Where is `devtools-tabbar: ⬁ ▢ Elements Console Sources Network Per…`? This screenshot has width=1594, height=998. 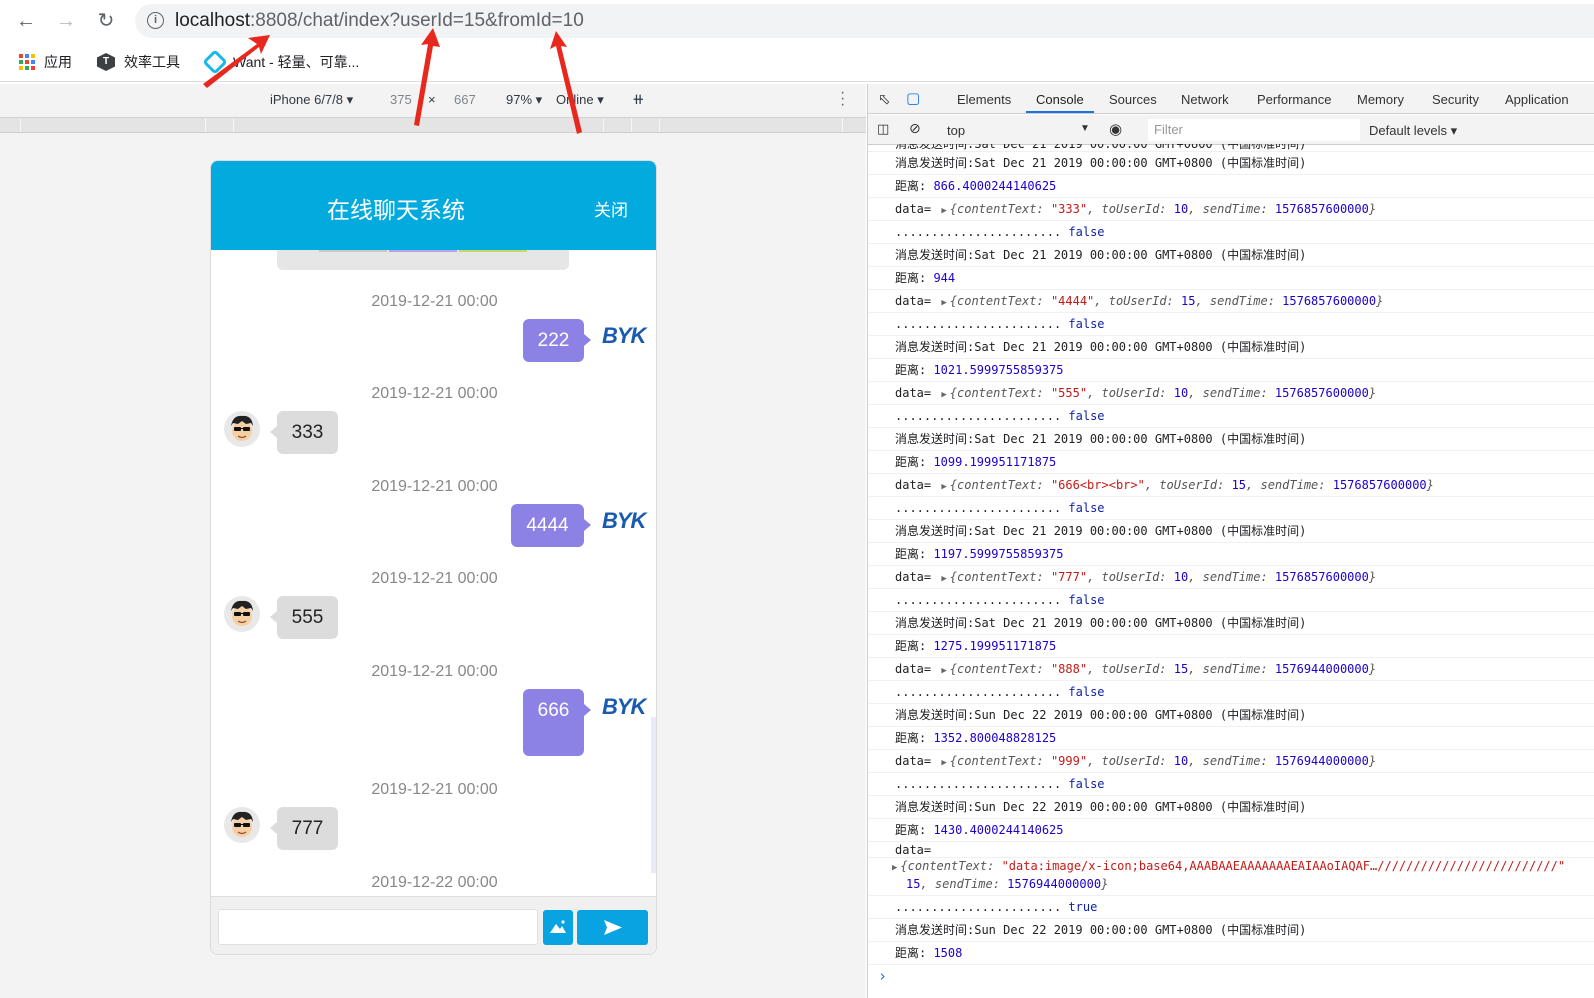 devtools-tabbar: ⬁ ▢ Elements Console Sources Network Per… is located at coordinates (1231, 99).